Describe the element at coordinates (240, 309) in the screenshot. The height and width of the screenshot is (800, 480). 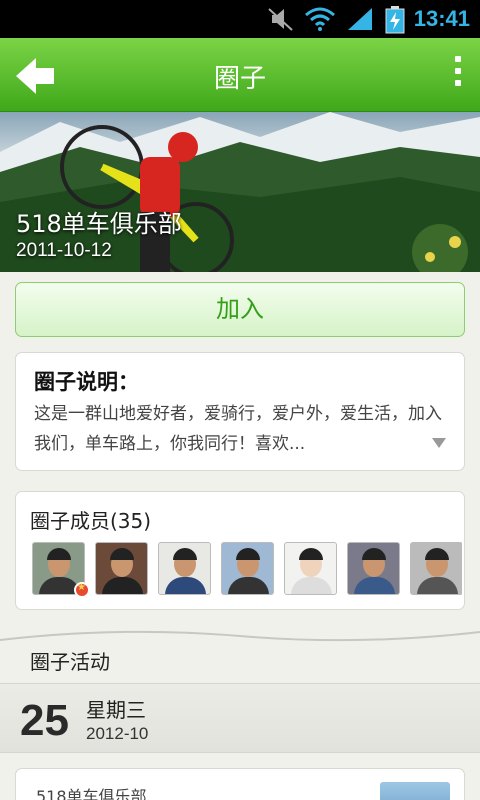
I see `join-button: 加入` at that location.